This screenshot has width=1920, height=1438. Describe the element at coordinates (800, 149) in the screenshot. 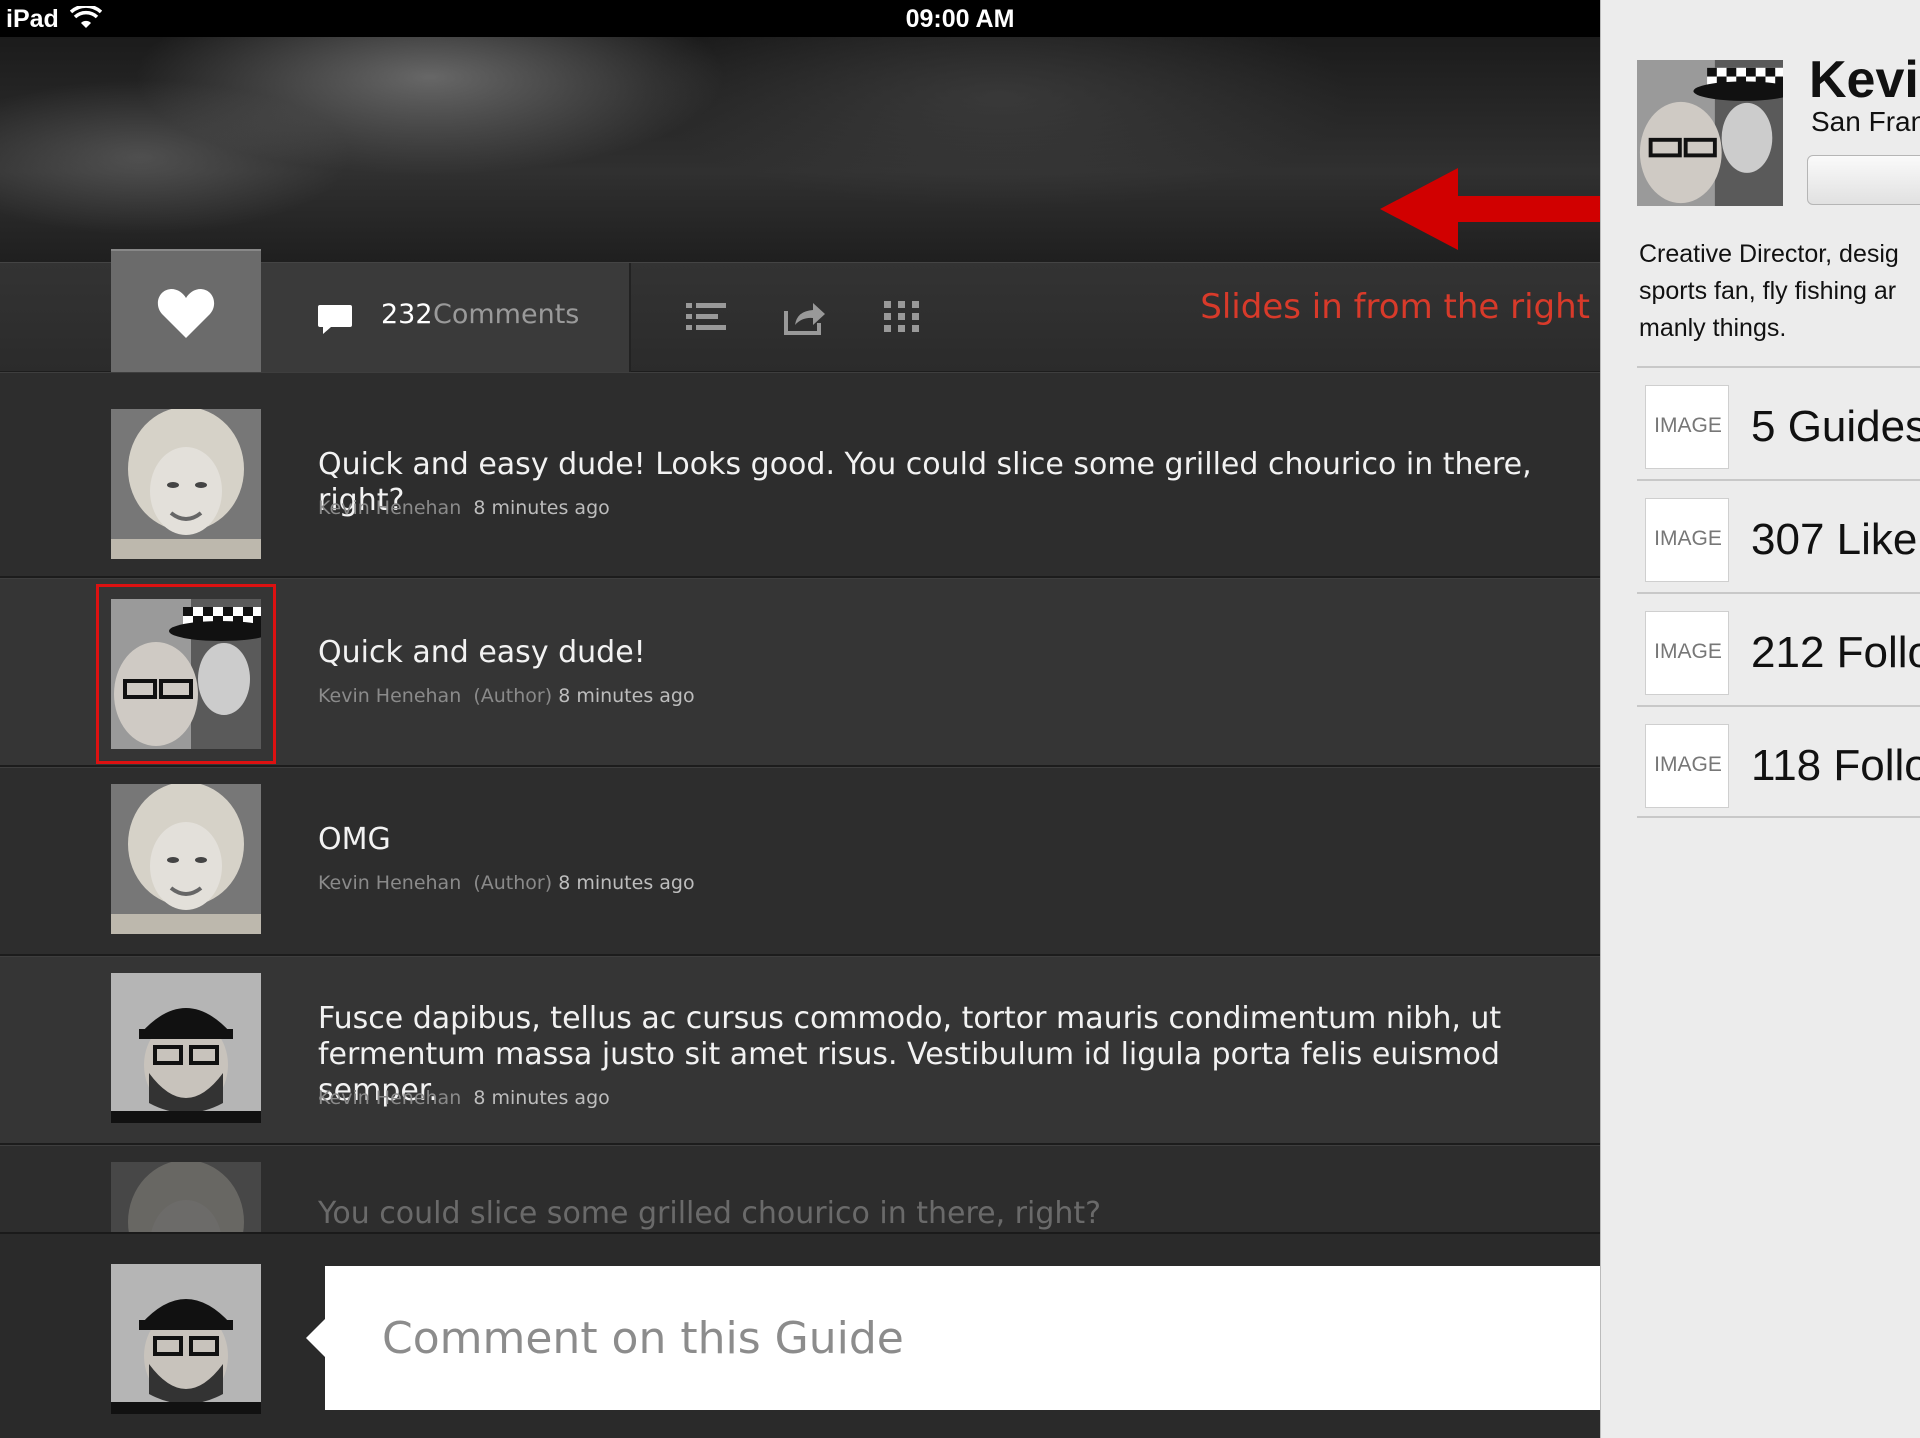

I see `hero-image` at that location.